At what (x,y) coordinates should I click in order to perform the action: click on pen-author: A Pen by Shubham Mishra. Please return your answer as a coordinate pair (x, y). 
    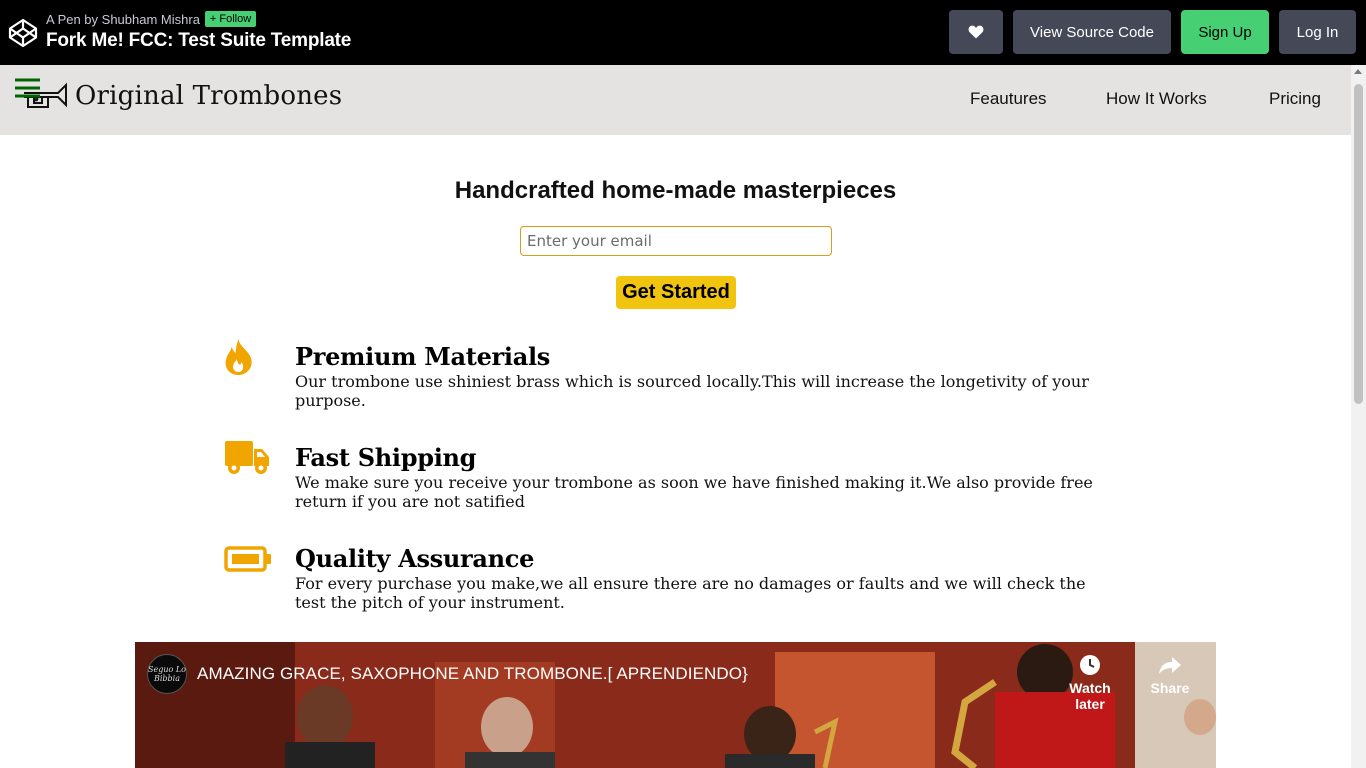
    Looking at the image, I should click on (123, 19).